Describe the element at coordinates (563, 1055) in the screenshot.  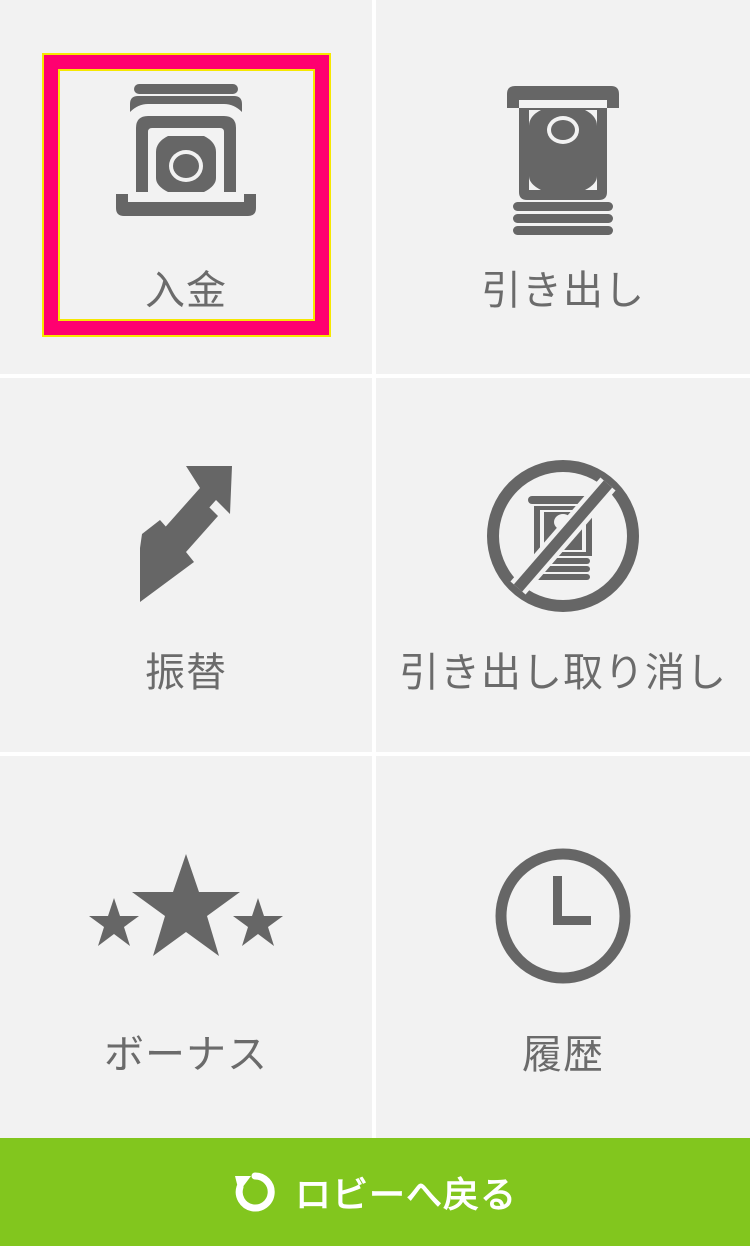
I see `history-label: 履歴` at that location.